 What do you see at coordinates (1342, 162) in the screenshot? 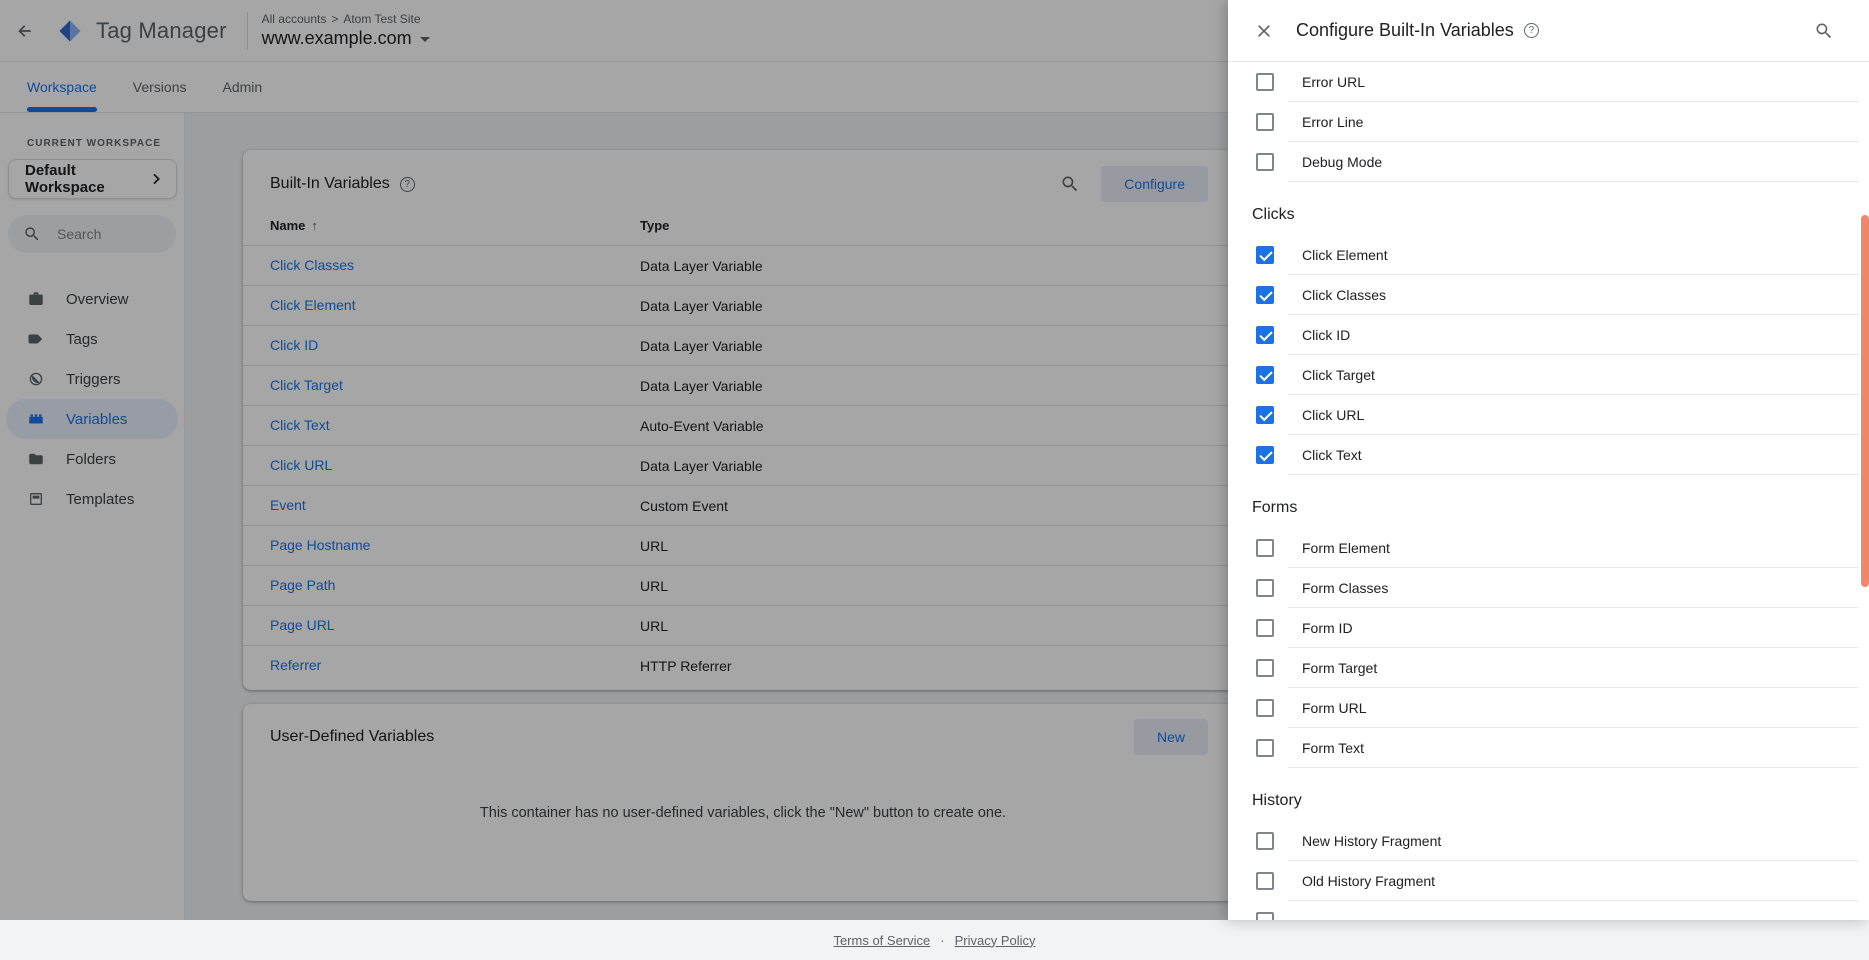
I see `variable-option-label: Debug Mode` at bounding box center [1342, 162].